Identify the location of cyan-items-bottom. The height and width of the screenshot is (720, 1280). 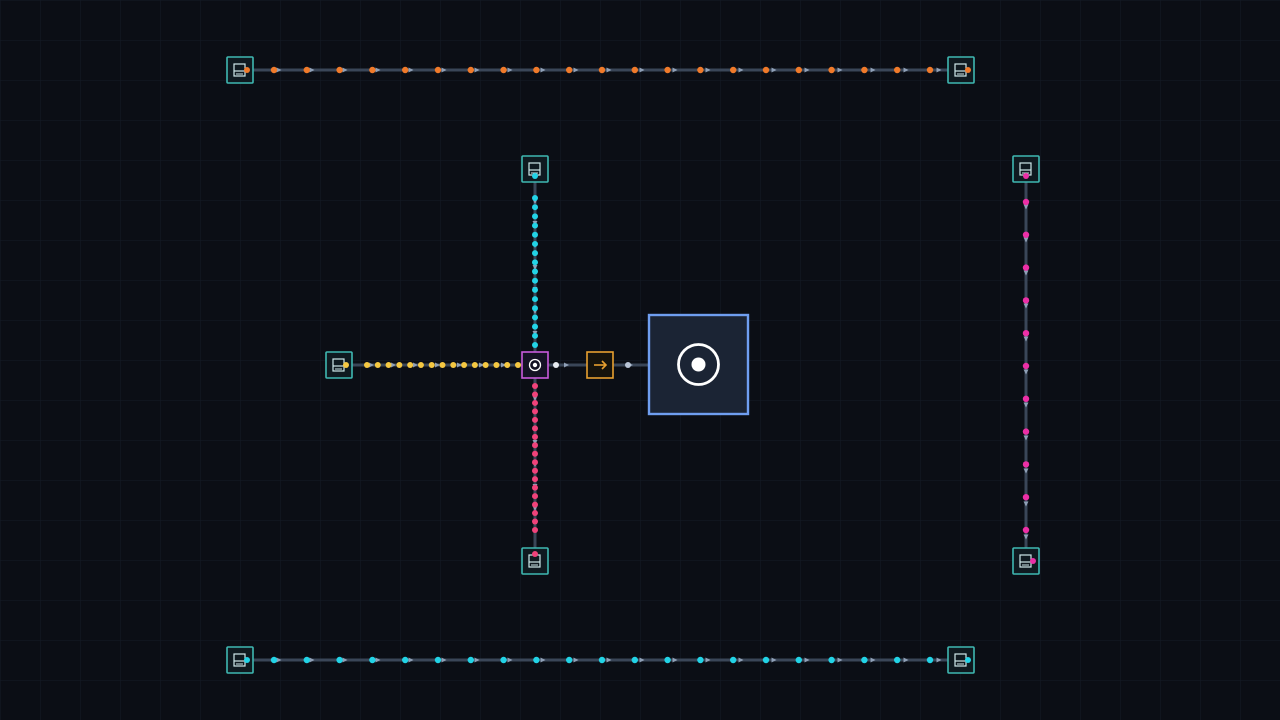
(602, 660).